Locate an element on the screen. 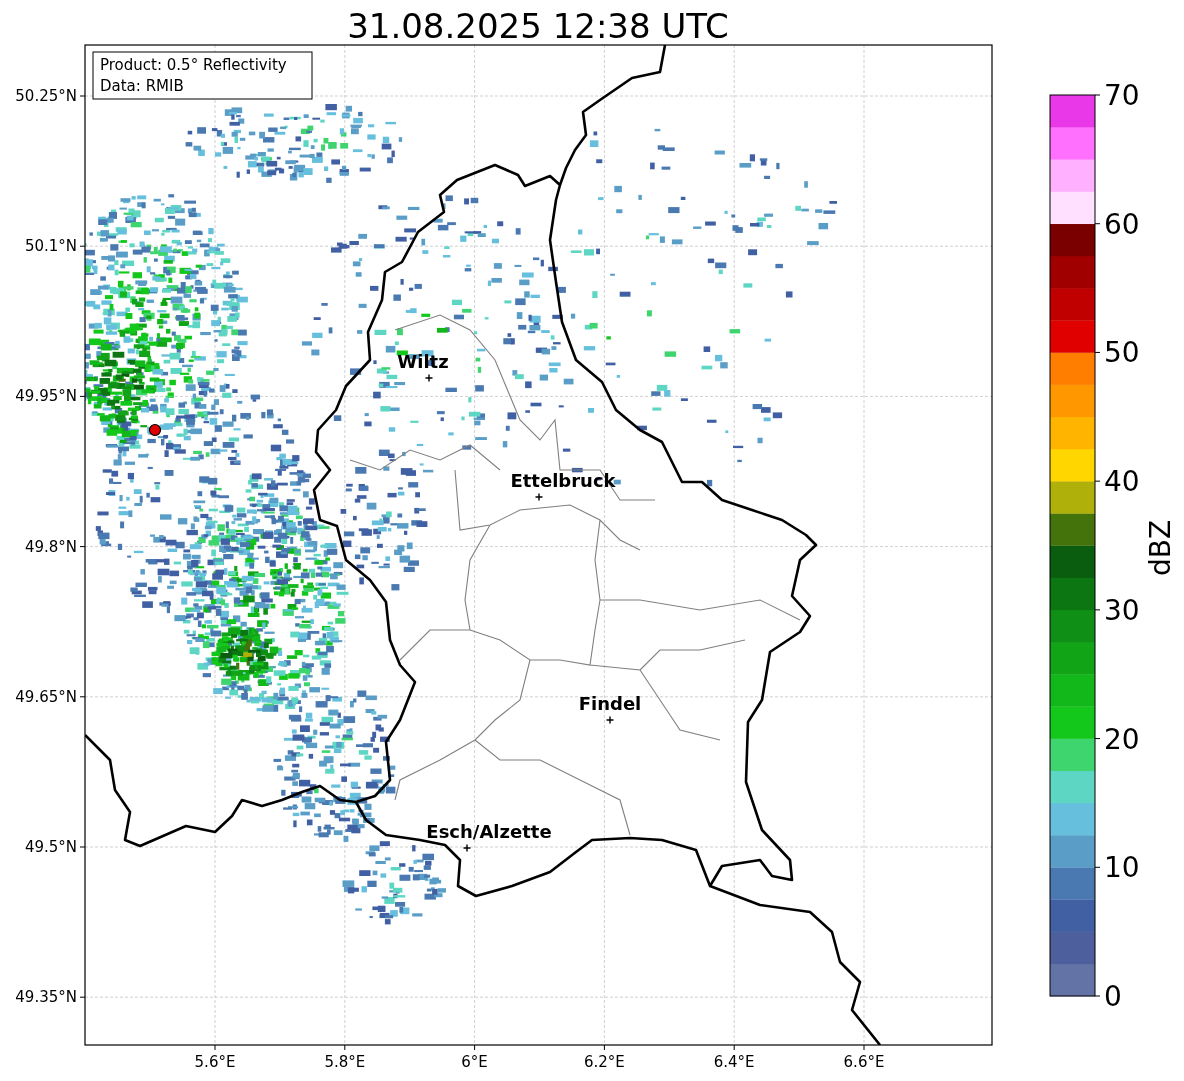 The image size is (1184, 1081). longitude-label: 6.2°E is located at coordinates (604, 1062).